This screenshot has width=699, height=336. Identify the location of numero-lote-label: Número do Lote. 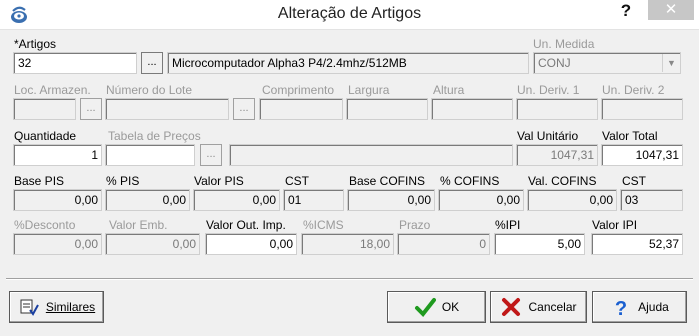
(149, 90).